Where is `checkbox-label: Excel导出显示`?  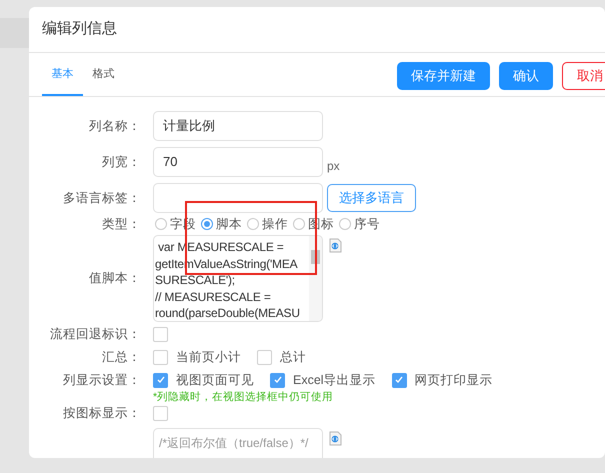 checkbox-label: Excel导出显示 is located at coordinates (334, 380).